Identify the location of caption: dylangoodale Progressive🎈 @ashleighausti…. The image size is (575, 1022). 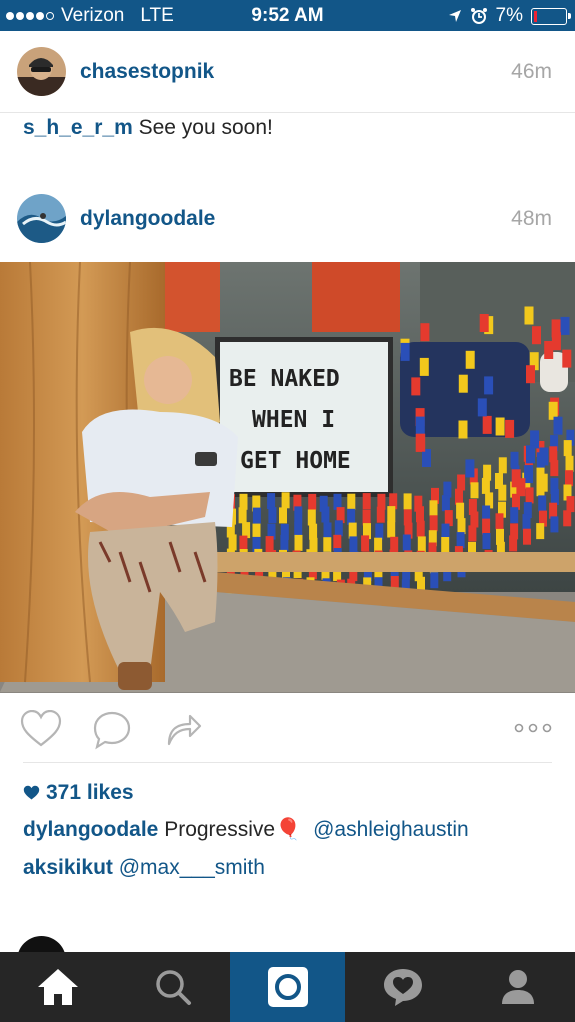
(246, 829).